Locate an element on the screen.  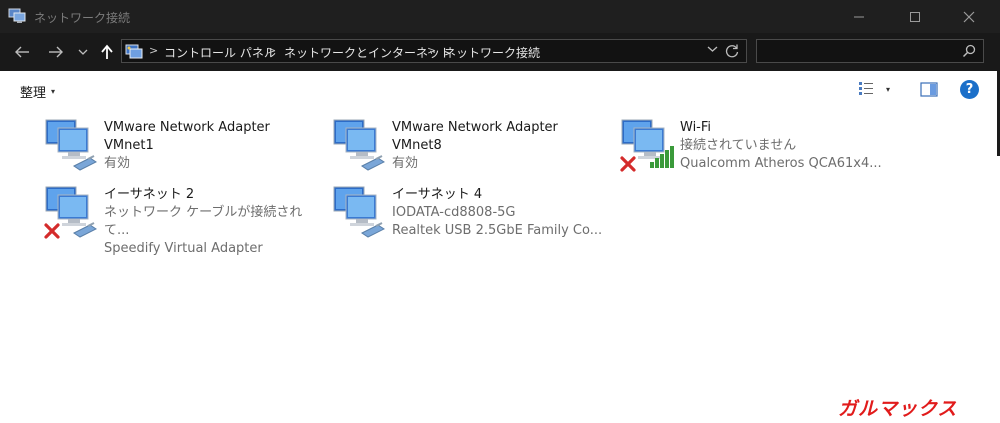
window-title: ネットワーク接続 is located at coordinates (82, 18).